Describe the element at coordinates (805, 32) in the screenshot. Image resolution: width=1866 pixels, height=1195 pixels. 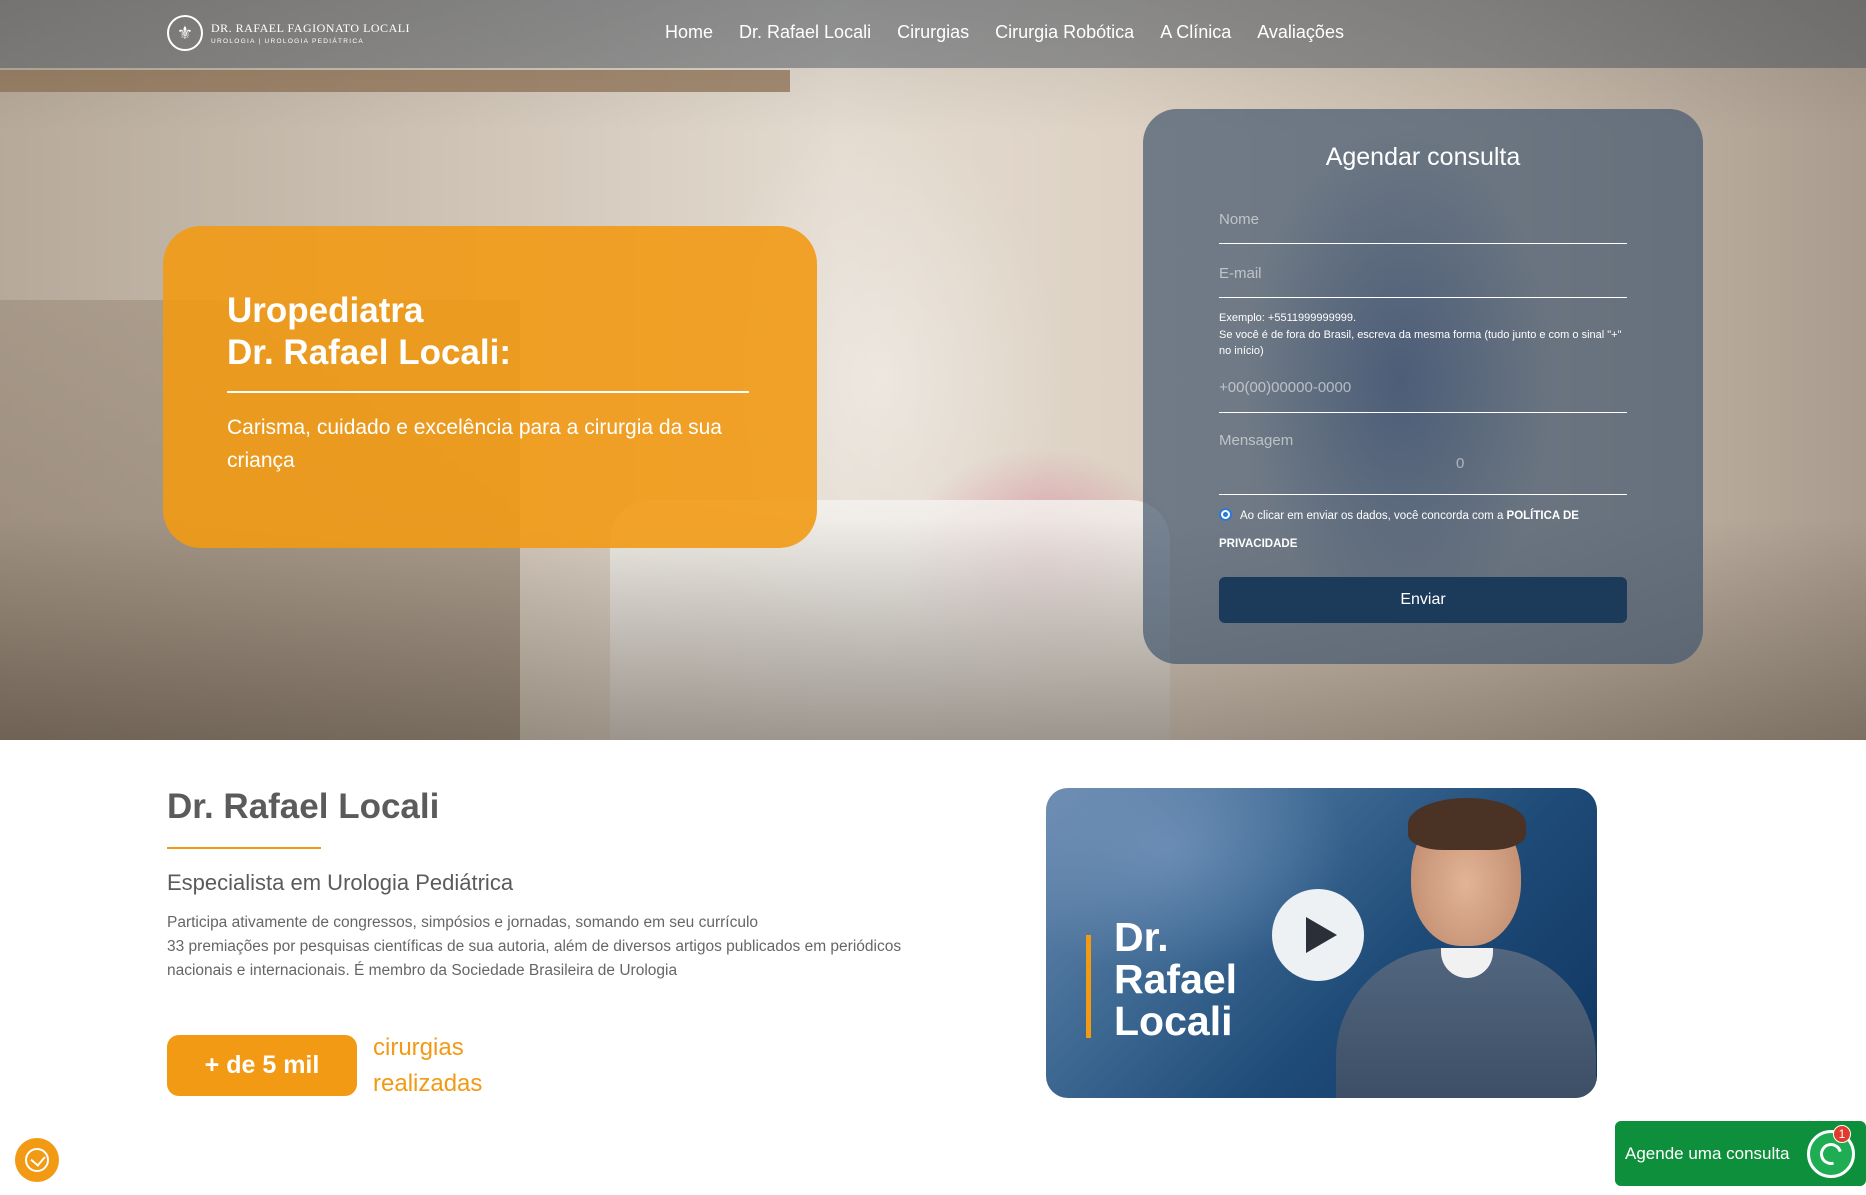
I see `nav-dr-rafael-locali: Dr. Rafael Locali` at that location.